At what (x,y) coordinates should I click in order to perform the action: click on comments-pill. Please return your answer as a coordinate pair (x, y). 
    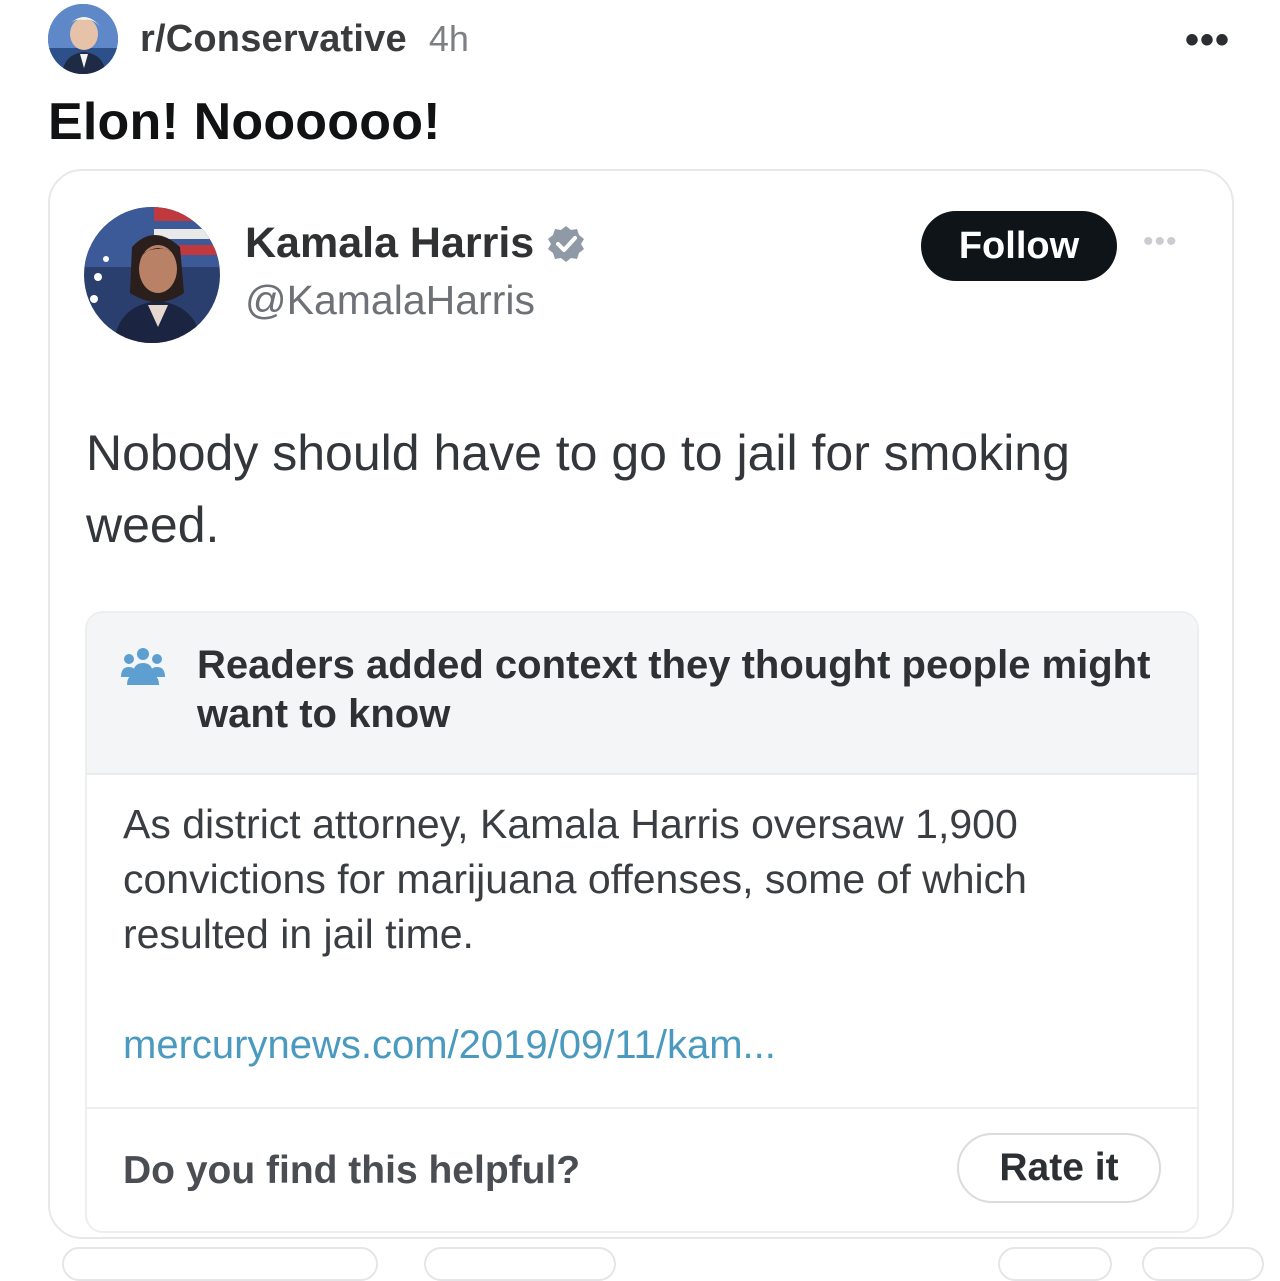
    Looking at the image, I should click on (520, 1264).